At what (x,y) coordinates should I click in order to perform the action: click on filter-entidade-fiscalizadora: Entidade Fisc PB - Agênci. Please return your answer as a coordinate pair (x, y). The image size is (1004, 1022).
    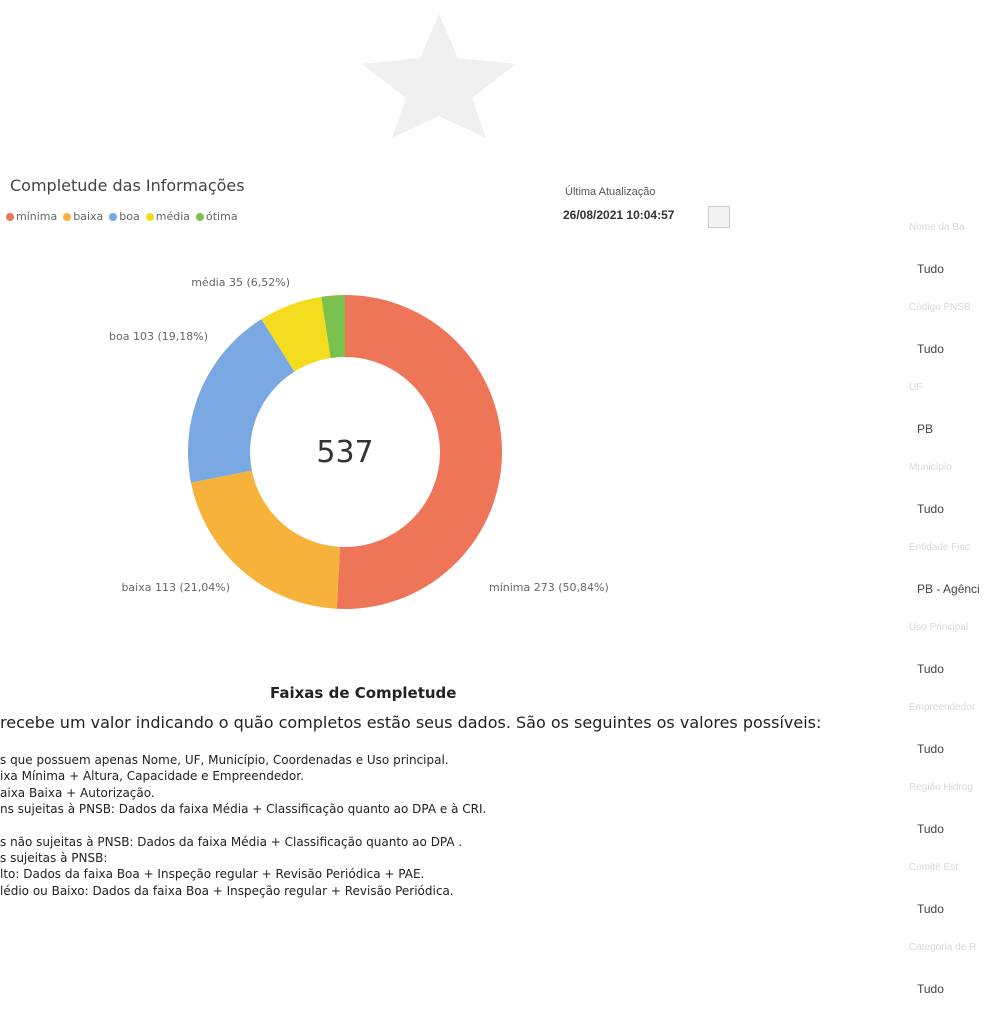
    Looking at the image, I should click on (954, 582).